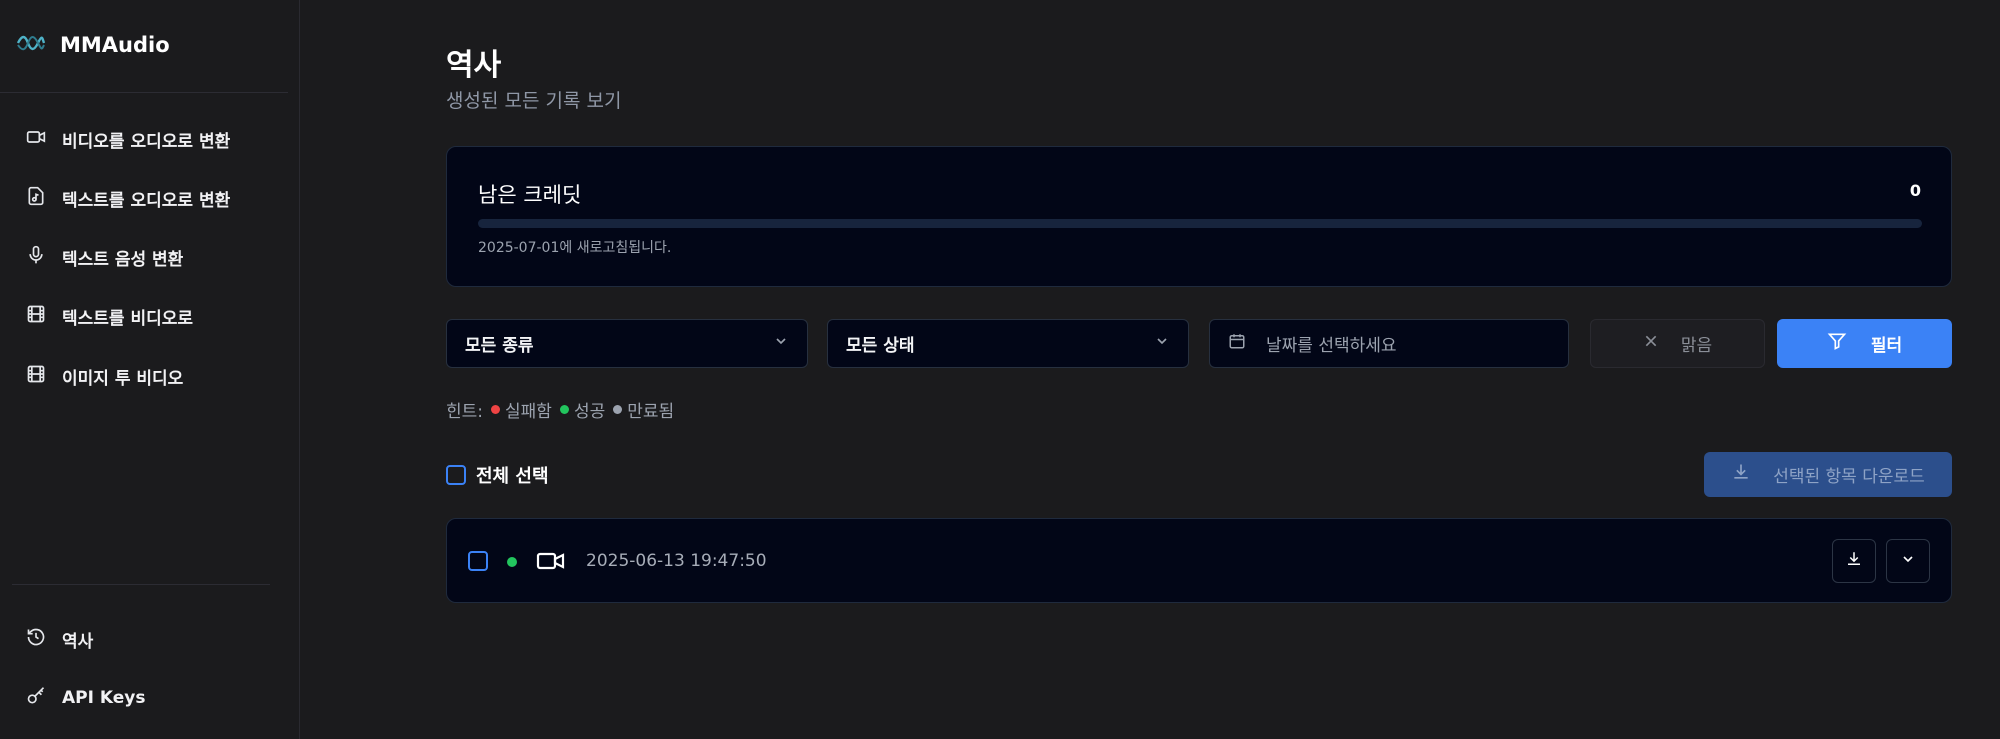 Image resolution: width=2000 pixels, height=739 pixels. What do you see at coordinates (474, 65) in the screenshot?
I see `page-title: 역사` at bounding box center [474, 65].